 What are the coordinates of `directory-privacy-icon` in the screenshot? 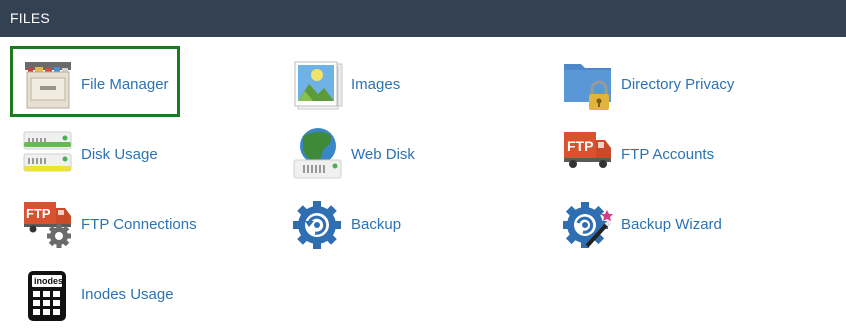 It's located at (590, 85).